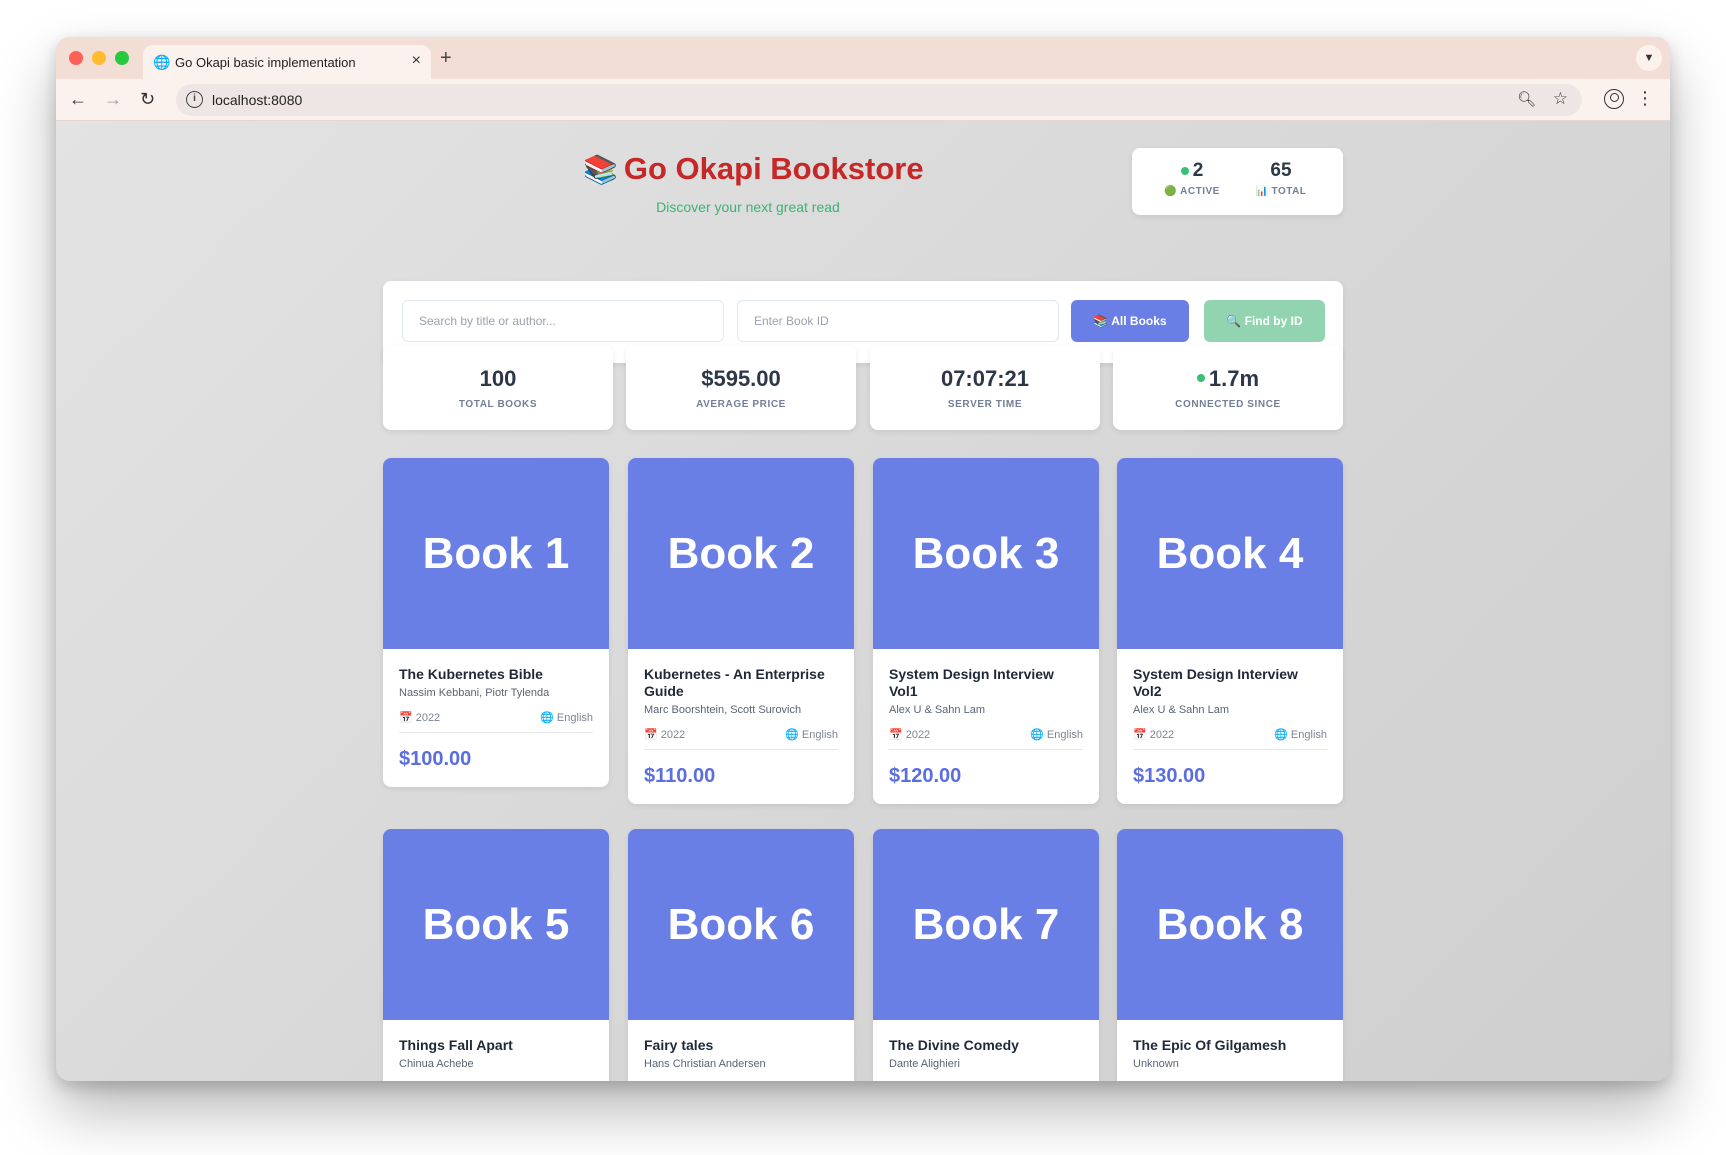 The image size is (1726, 1155). I want to click on stat-label: TOTAL BOOKS, so click(498, 404).